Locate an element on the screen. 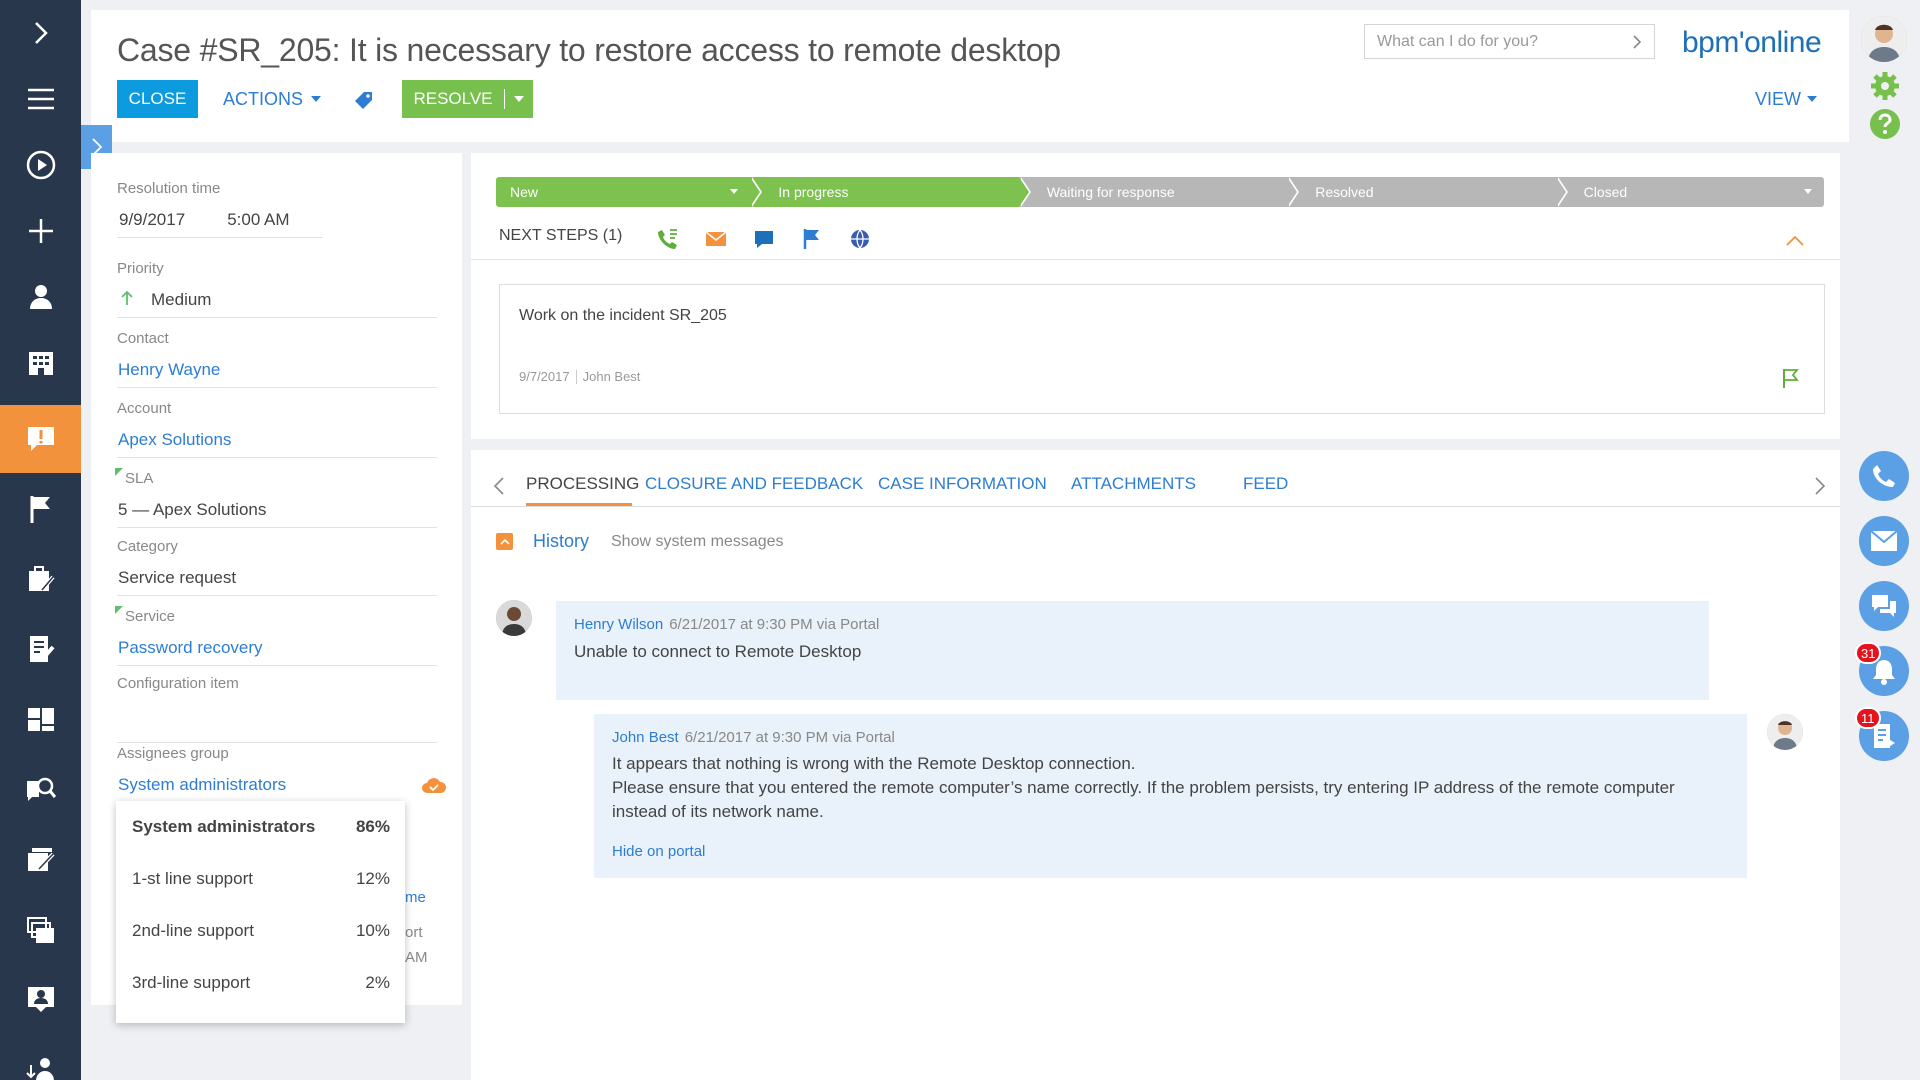 The width and height of the screenshot is (1920, 1080). tab-processing: PROCESSING is located at coordinates (582, 484).